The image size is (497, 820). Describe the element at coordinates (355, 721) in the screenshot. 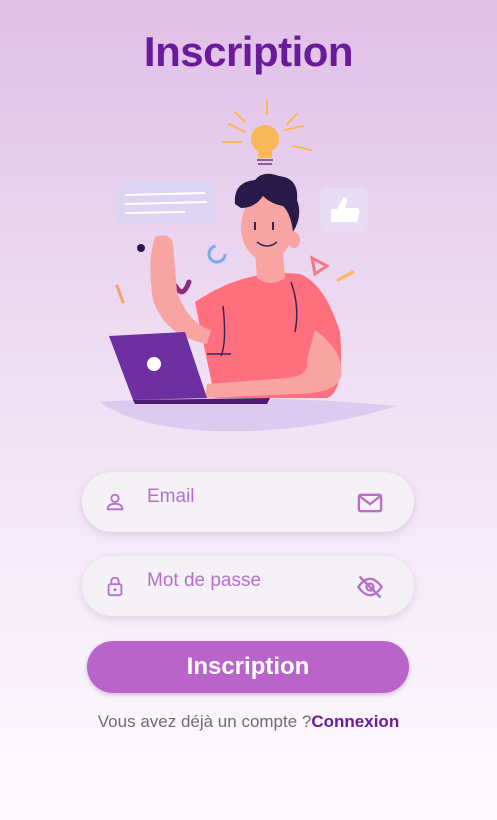

I see `login-link: Connexion` at that location.